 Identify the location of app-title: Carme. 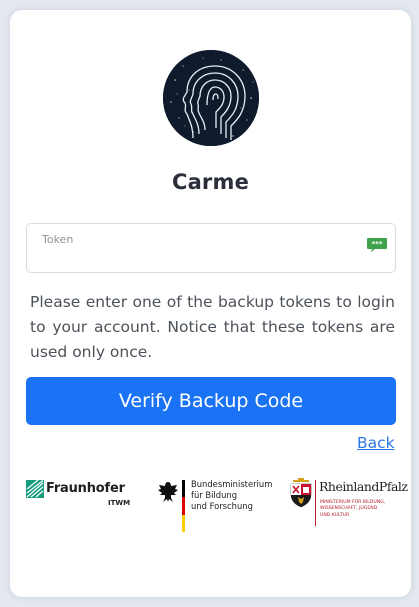
(210, 182).